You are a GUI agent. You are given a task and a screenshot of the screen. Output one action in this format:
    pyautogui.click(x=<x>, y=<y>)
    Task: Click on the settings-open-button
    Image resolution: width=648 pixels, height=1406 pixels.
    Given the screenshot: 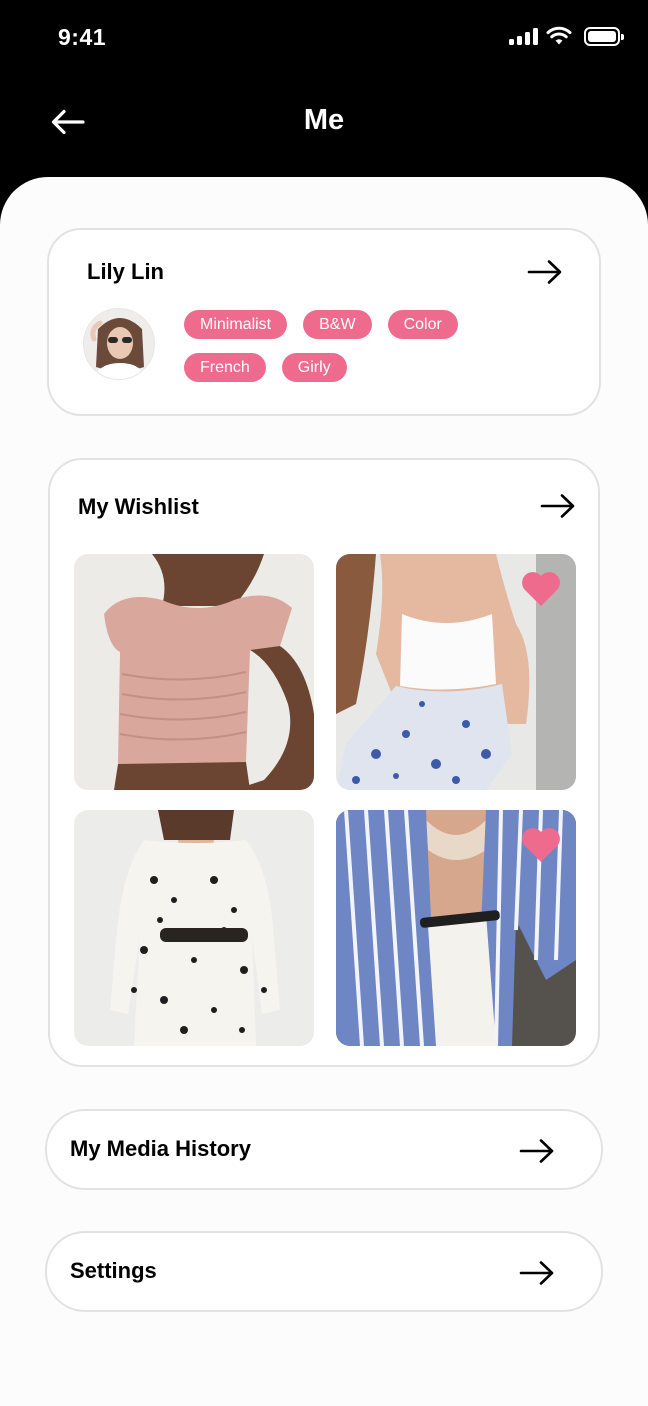 What is the action you would take?
    pyautogui.click(x=537, y=1273)
    